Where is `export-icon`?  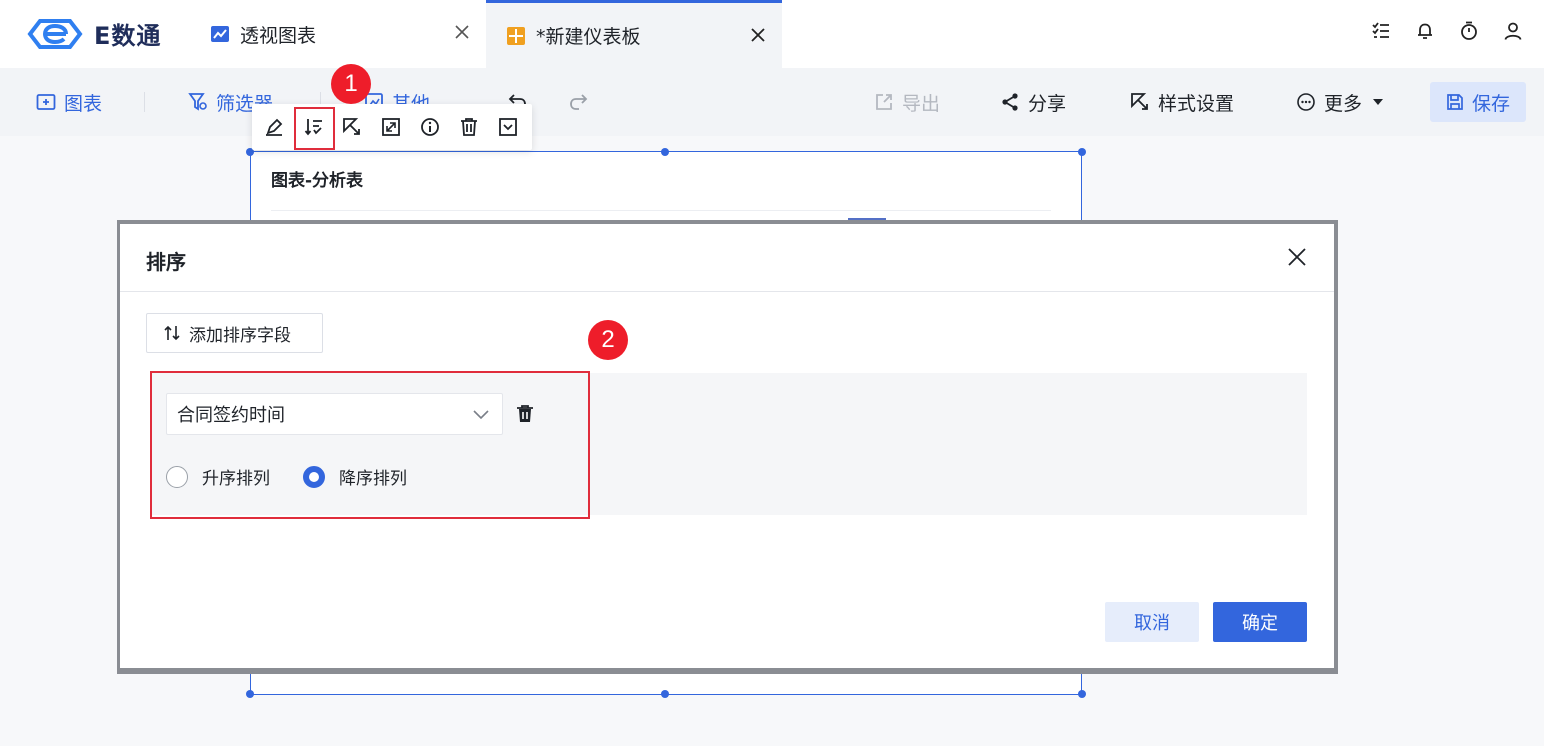
export-icon is located at coordinates (884, 102).